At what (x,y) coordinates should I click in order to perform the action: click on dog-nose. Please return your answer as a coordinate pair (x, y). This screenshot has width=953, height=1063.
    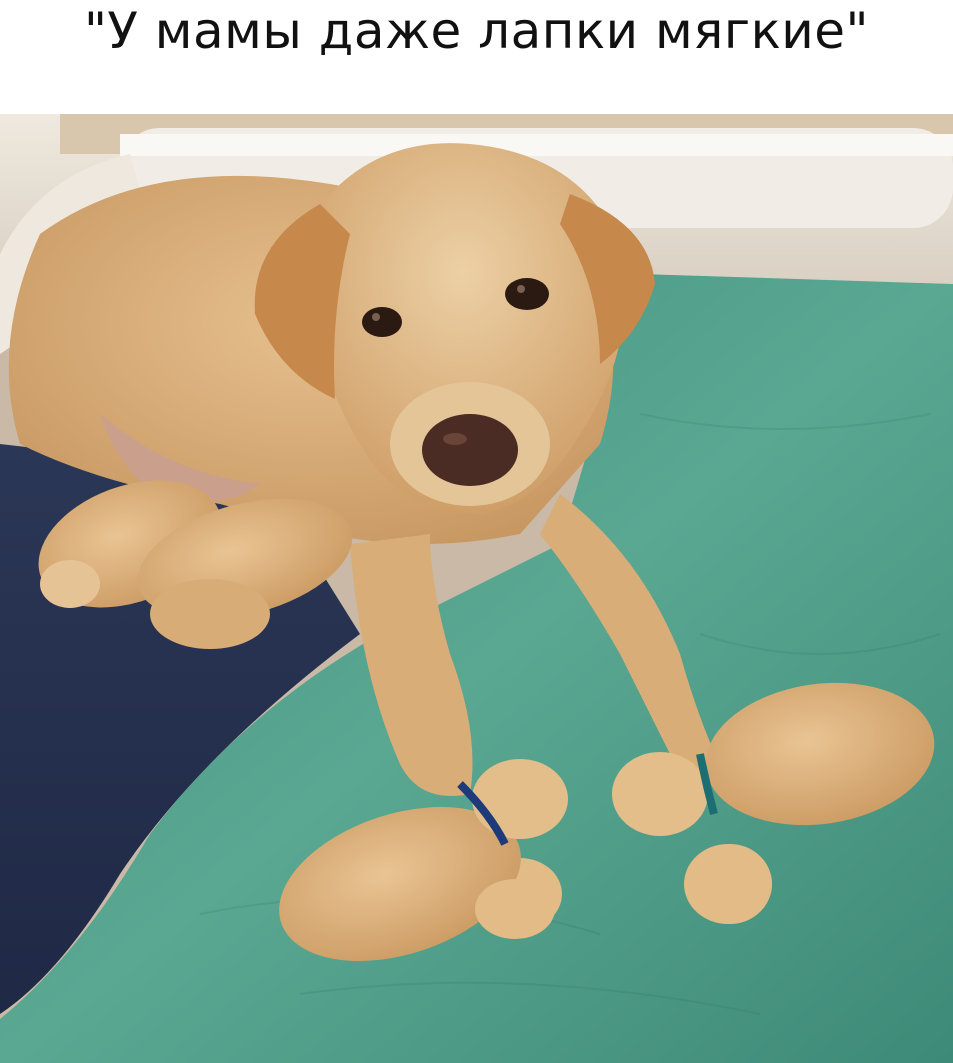
    Looking at the image, I should click on (470, 450).